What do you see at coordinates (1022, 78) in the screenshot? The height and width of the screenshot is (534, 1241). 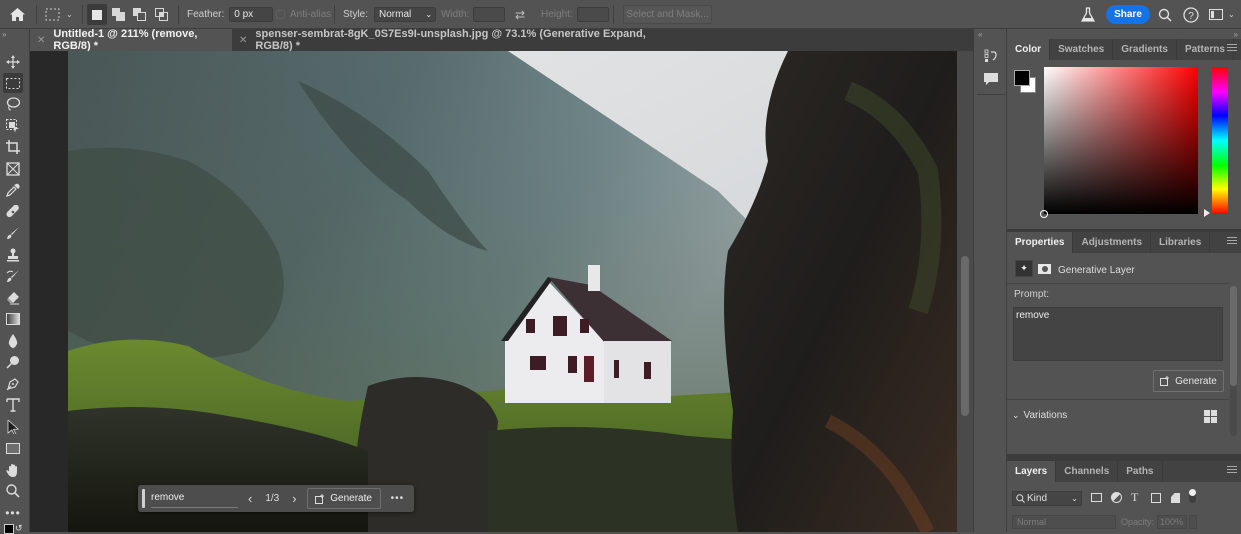 I see `foreground-color-swatch` at bounding box center [1022, 78].